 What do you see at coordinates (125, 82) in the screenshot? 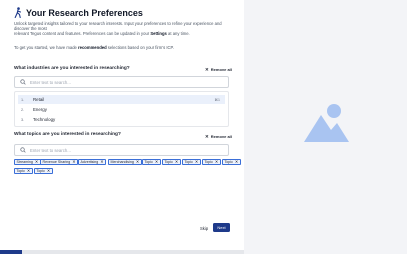
I see `industries-search-input` at bounding box center [125, 82].